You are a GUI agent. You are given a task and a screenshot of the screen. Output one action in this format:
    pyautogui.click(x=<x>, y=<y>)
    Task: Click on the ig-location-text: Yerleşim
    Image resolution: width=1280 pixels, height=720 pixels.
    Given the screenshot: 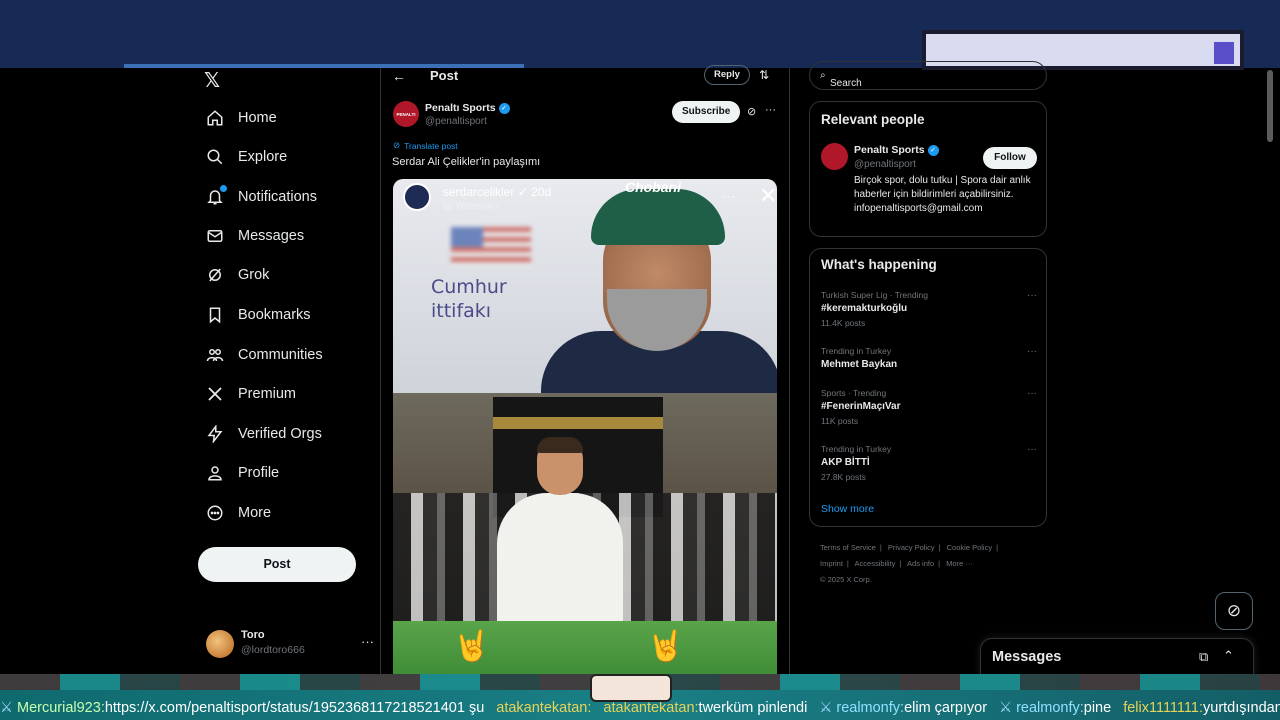 What is the action you would take?
    pyautogui.click(x=474, y=206)
    